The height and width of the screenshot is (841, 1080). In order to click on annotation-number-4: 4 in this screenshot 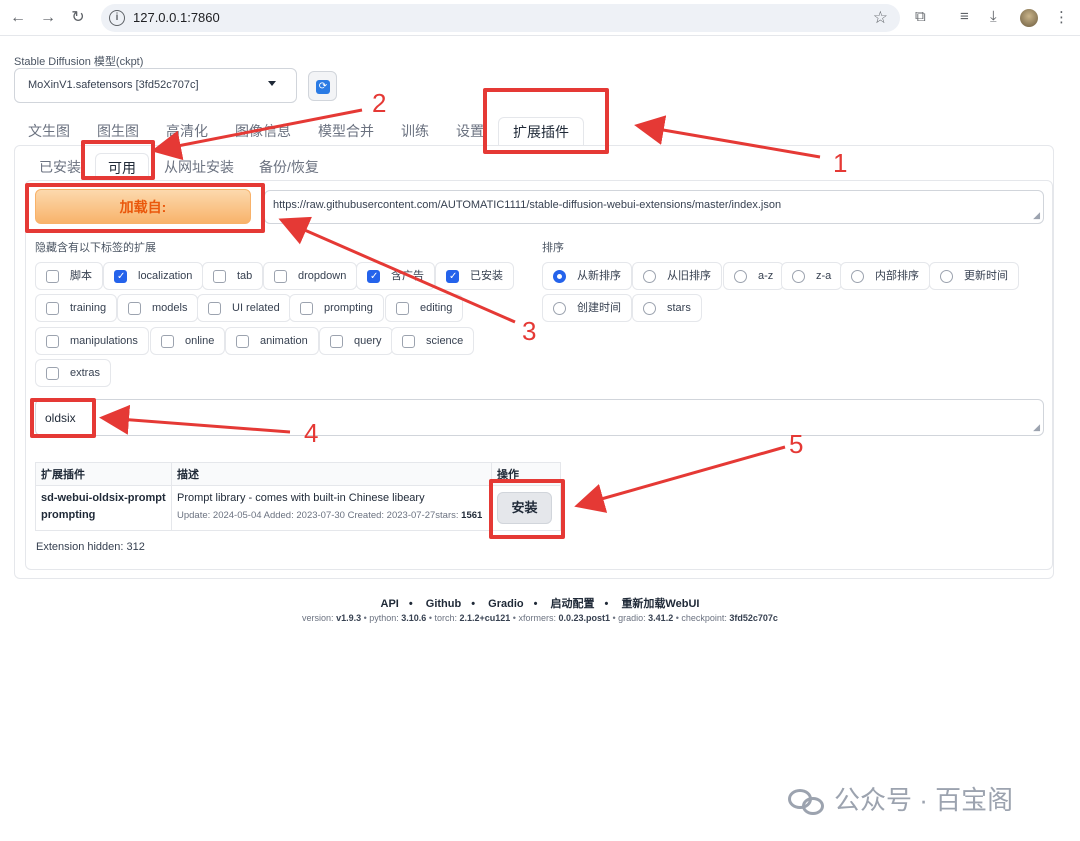, I will do `click(311, 433)`.